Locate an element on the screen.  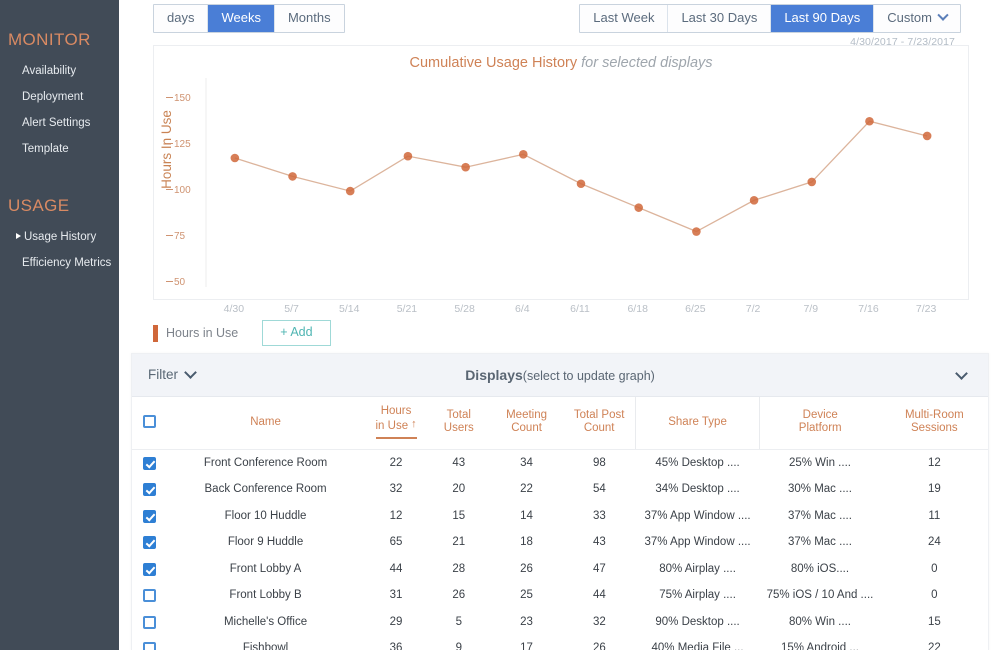
sidebar-item-template: Template is located at coordinates (59, 149).